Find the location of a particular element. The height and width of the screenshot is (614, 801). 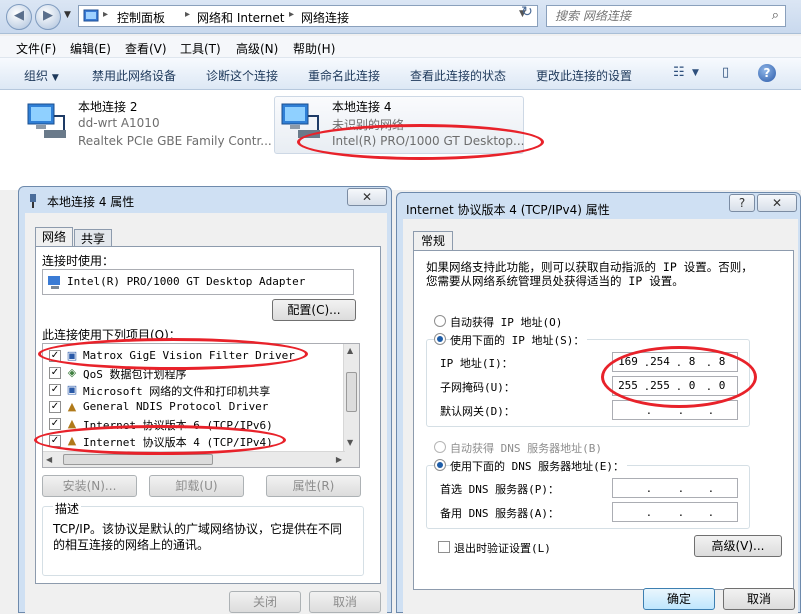

horizontal-scrollbar: ◀ ▶ is located at coordinates (194, 459).